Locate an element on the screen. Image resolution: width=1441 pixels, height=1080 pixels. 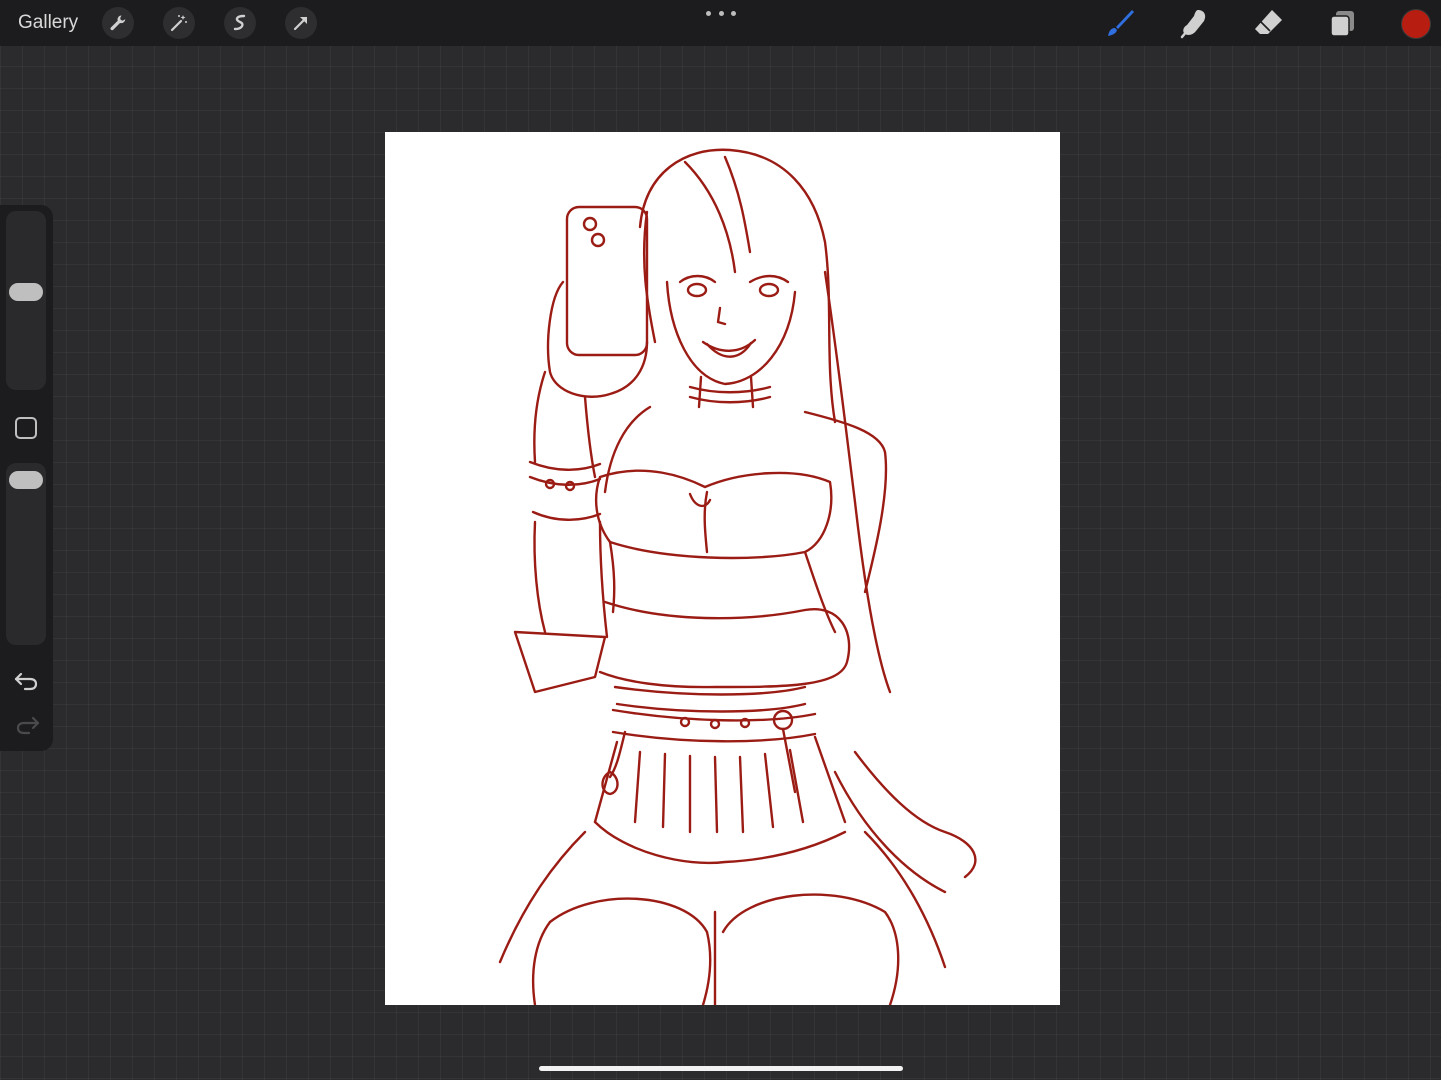
adjustments-button is located at coordinates (179, 23).